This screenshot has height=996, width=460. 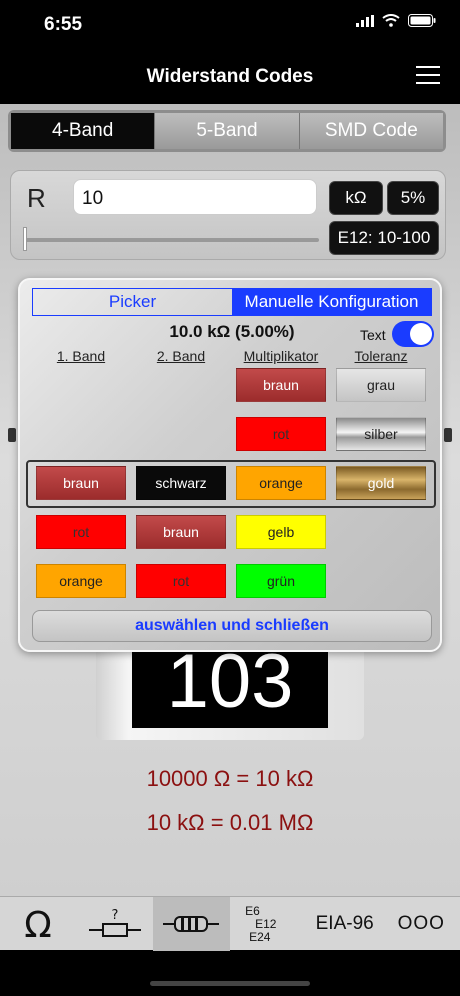 What do you see at coordinates (181, 532) in the screenshot?
I see `band-chip-band2: braun` at bounding box center [181, 532].